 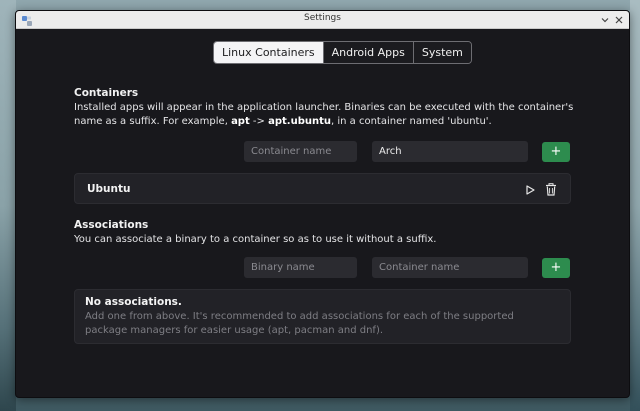 What do you see at coordinates (111, 225) in the screenshot?
I see `associations-heading: Associations` at bounding box center [111, 225].